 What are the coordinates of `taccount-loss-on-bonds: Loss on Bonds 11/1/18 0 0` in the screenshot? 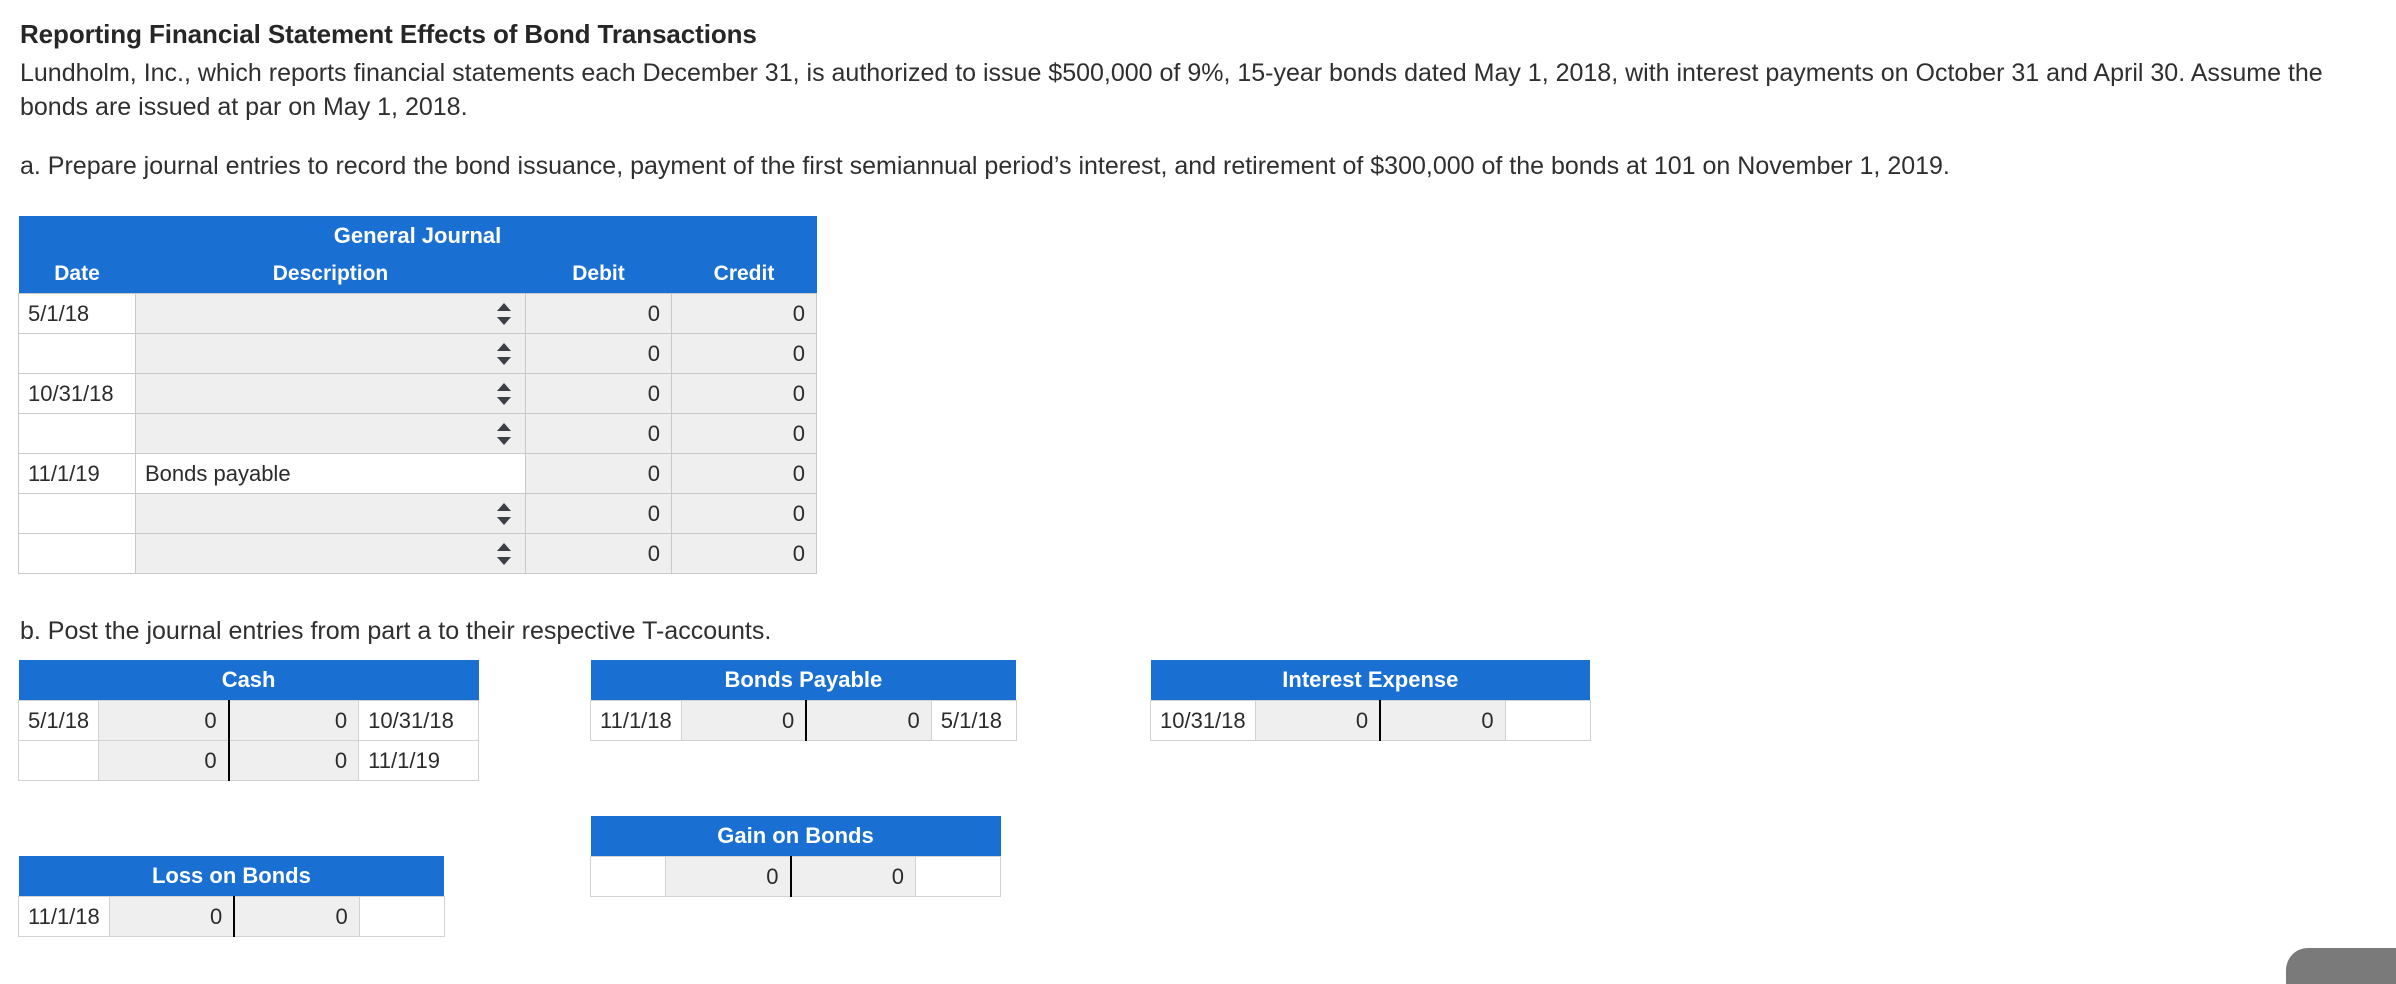 It's located at (231, 896).